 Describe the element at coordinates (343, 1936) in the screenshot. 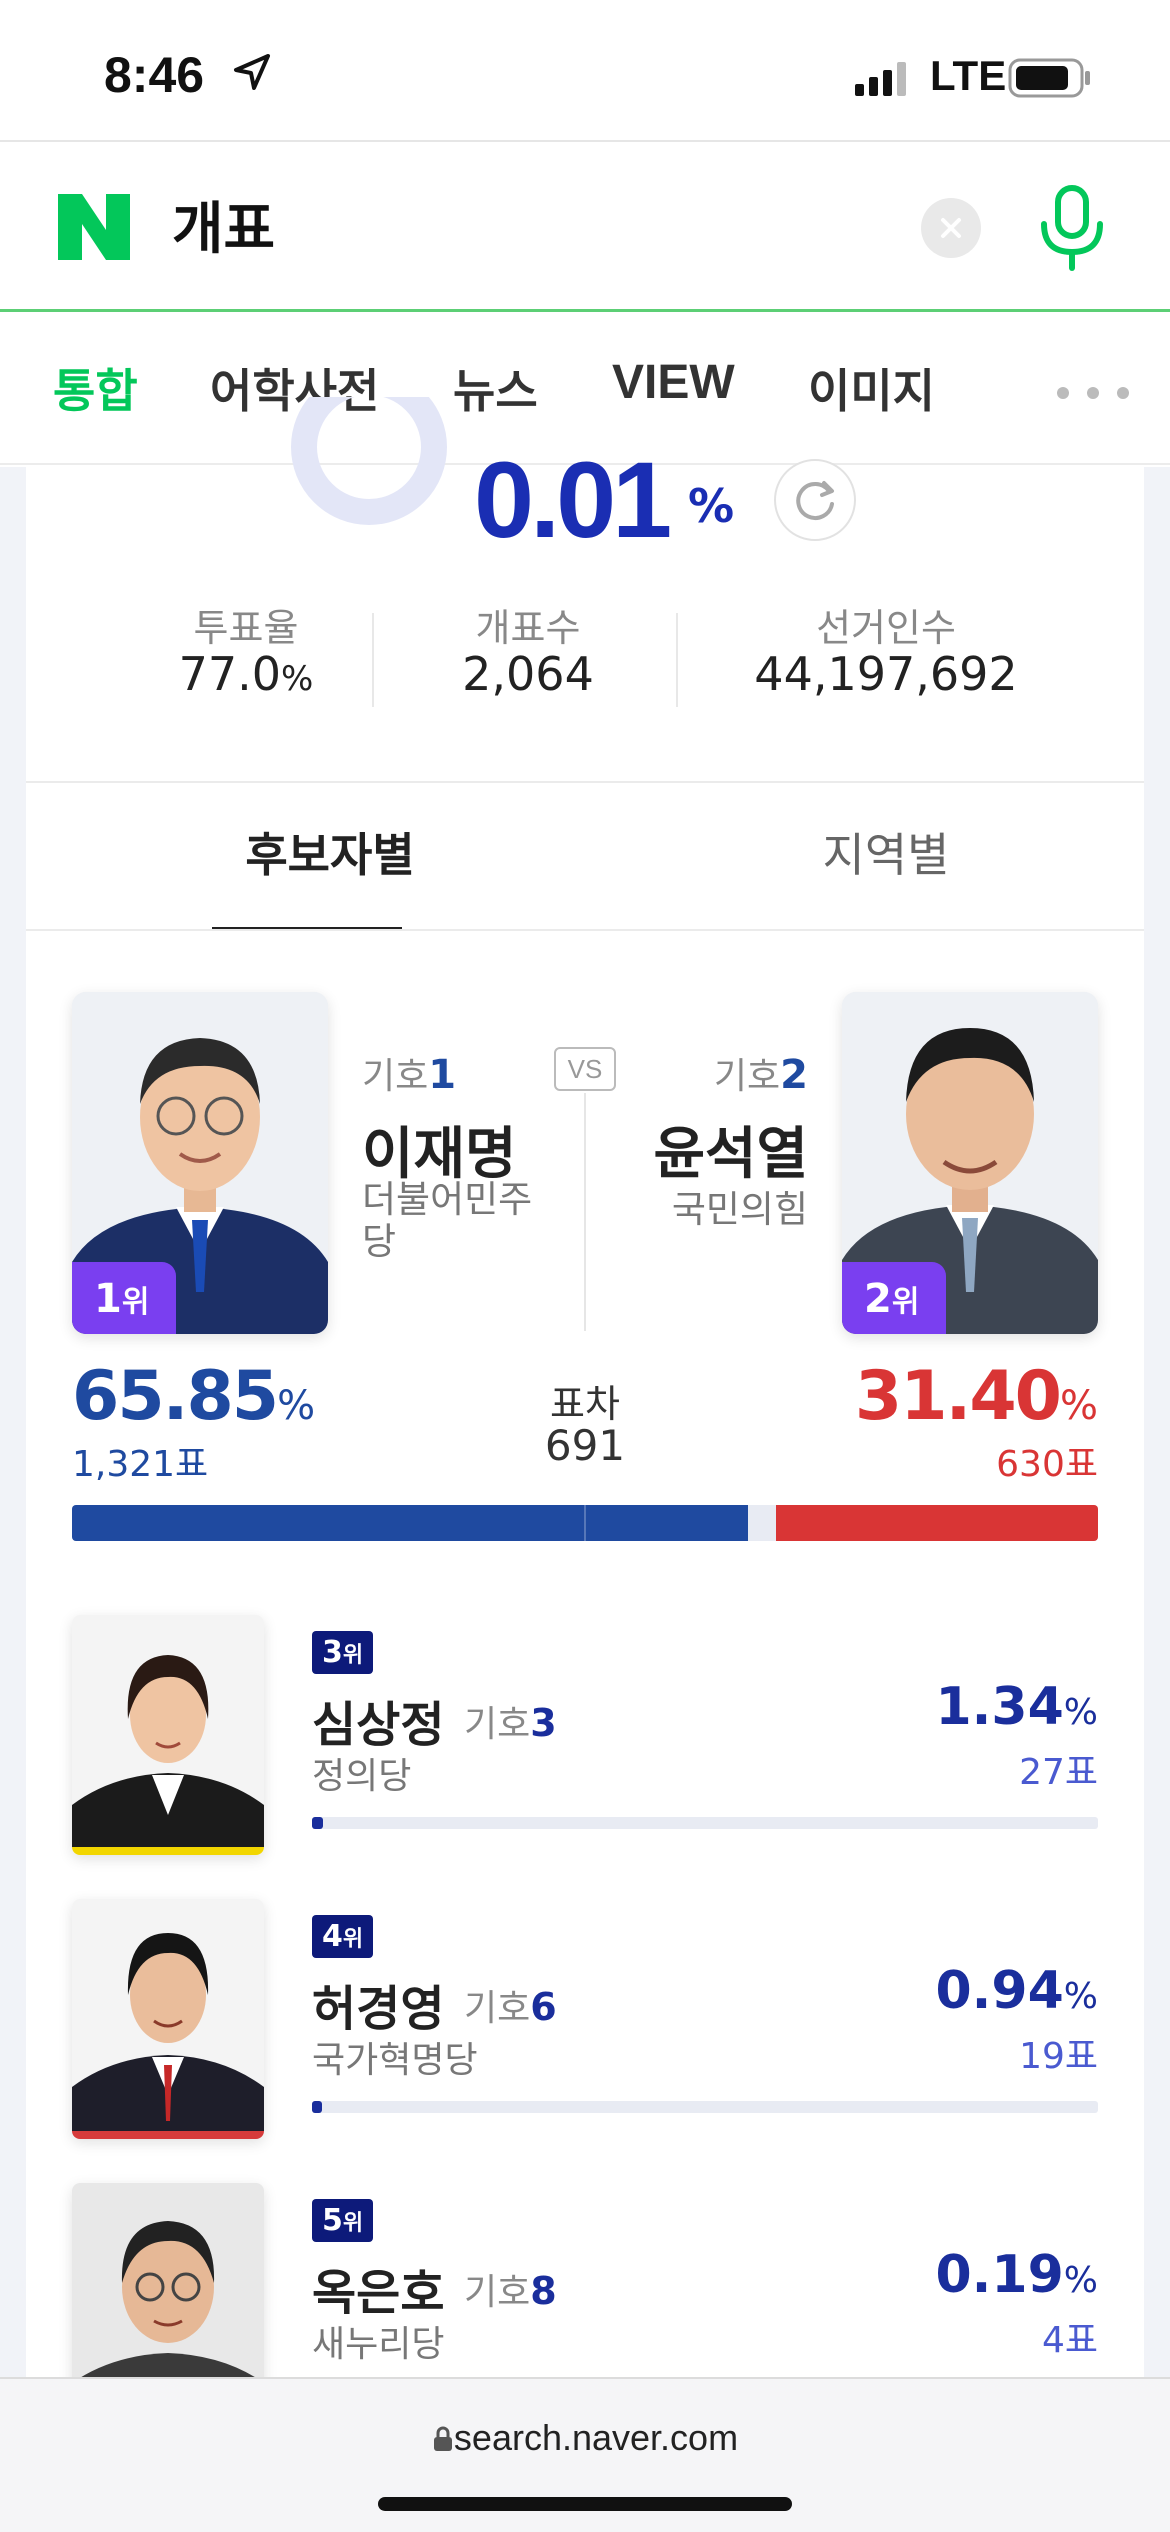

I see `rank-badge: 4위` at that location.